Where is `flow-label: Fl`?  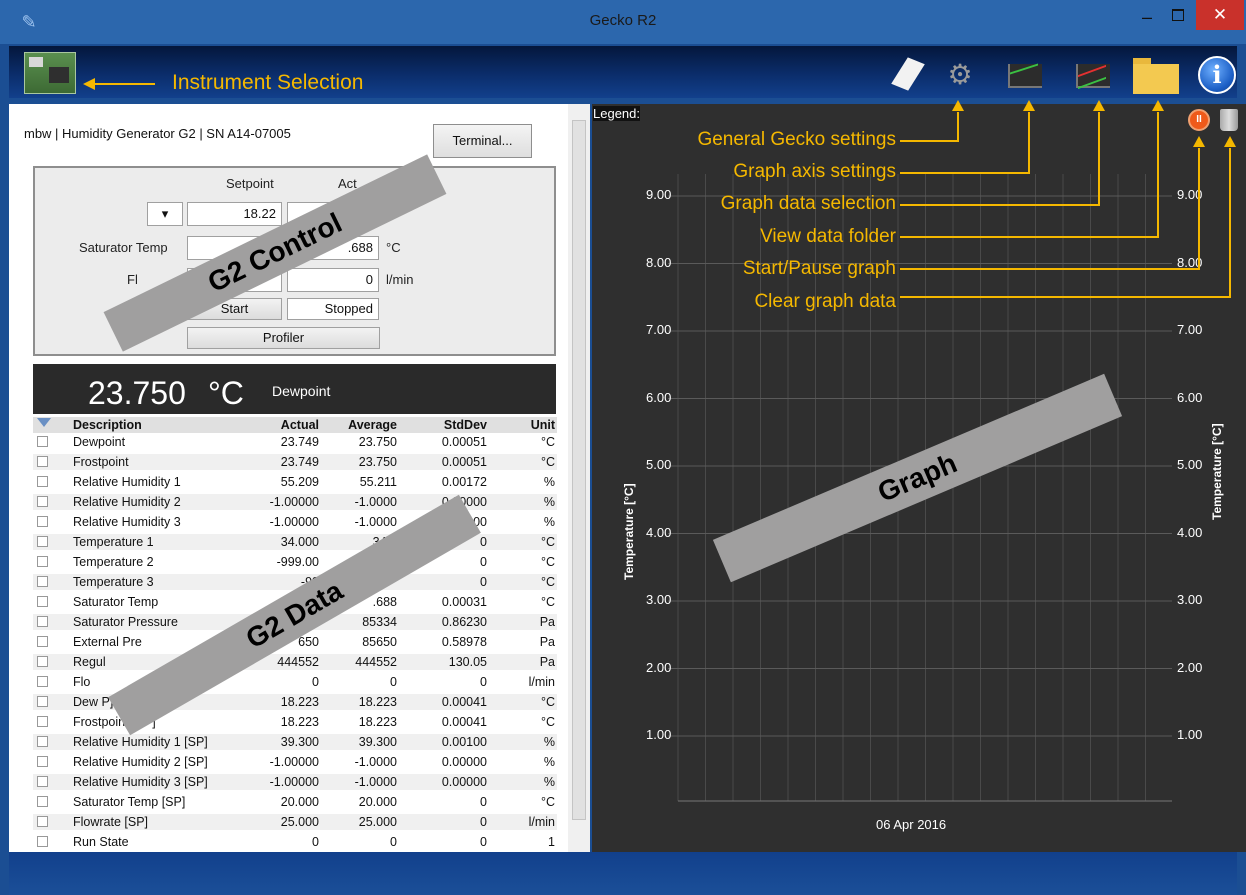
flow-label: Fl is located at coordinates (132, 279).